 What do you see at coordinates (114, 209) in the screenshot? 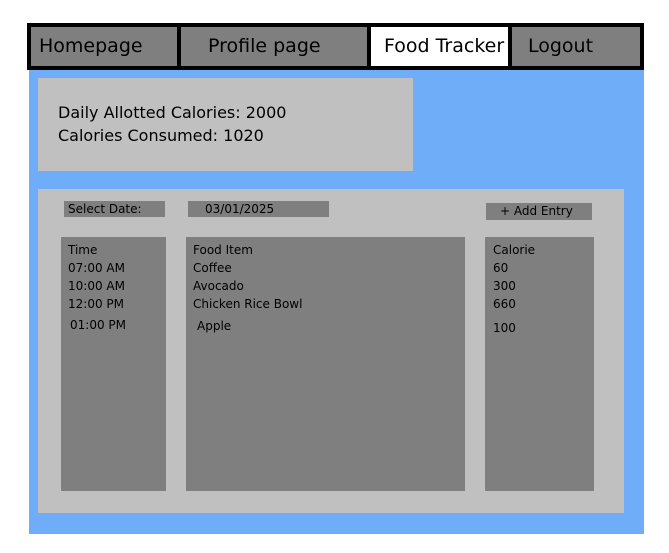
I see `select-date-label: Select Date:` at bounding box center [114, 209].